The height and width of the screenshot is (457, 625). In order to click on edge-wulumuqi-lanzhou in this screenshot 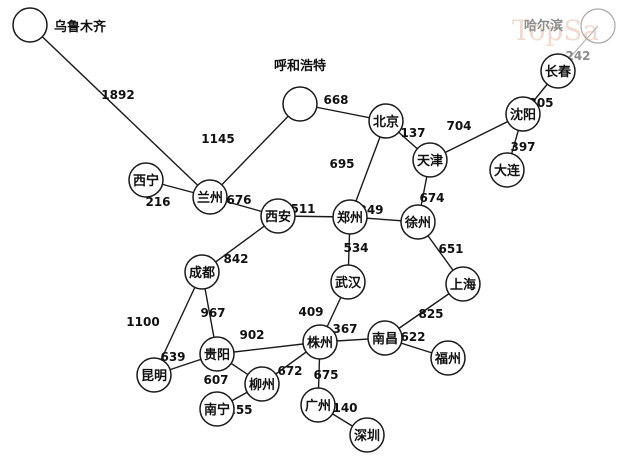, I will do `click(120, 111)`.